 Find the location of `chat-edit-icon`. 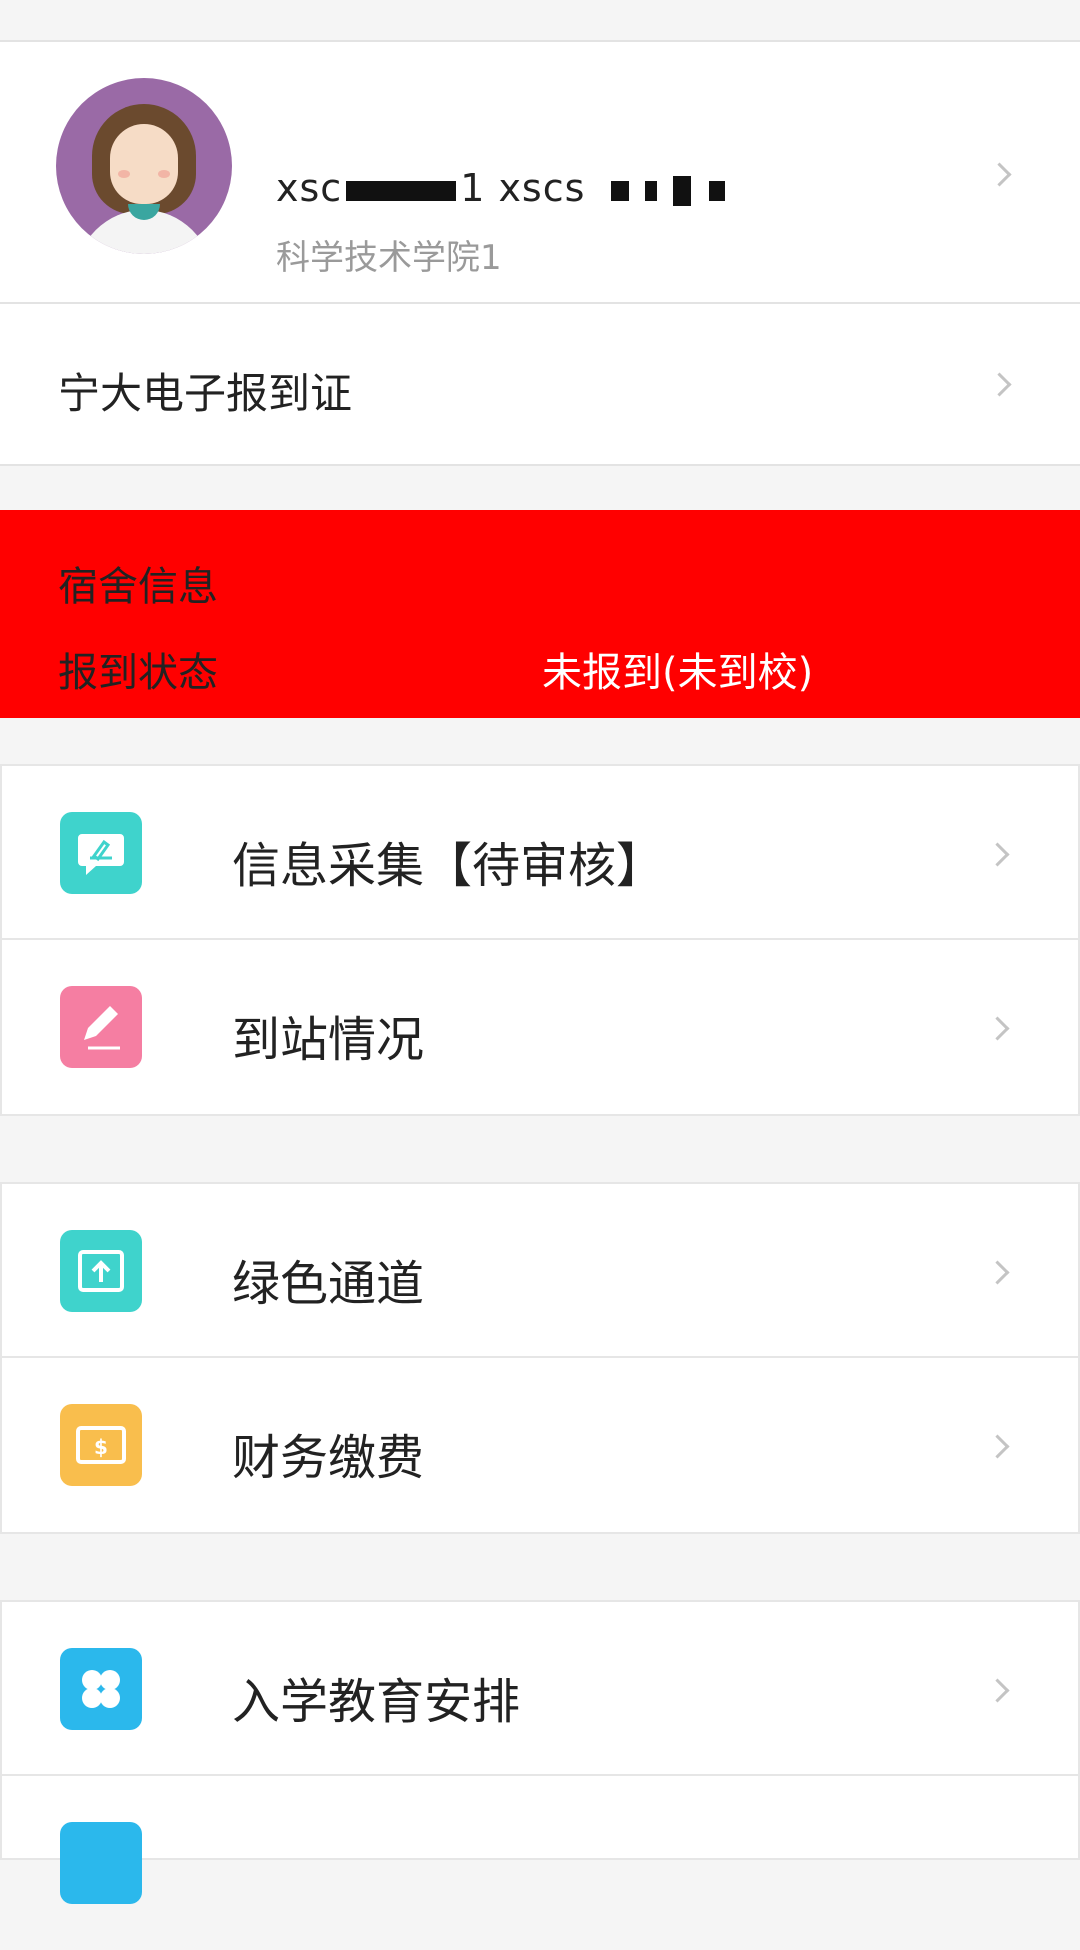

chat-edit-icon is located at coordinates (101, 853).